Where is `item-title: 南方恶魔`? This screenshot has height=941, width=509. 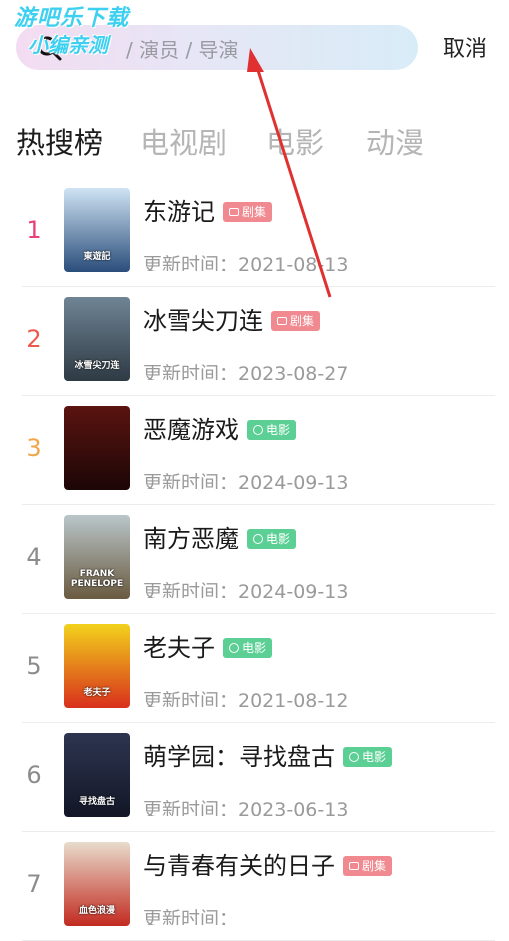 item-title: 南方恶魔 is located at coordinates (191, 539).